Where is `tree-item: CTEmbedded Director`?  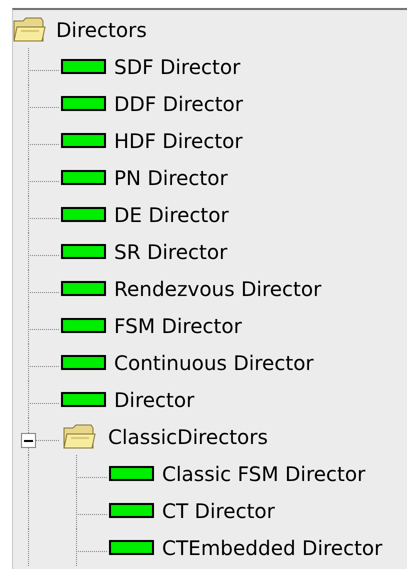 tree-item: CTEmbedded Director is located at coordinates (245, 548).